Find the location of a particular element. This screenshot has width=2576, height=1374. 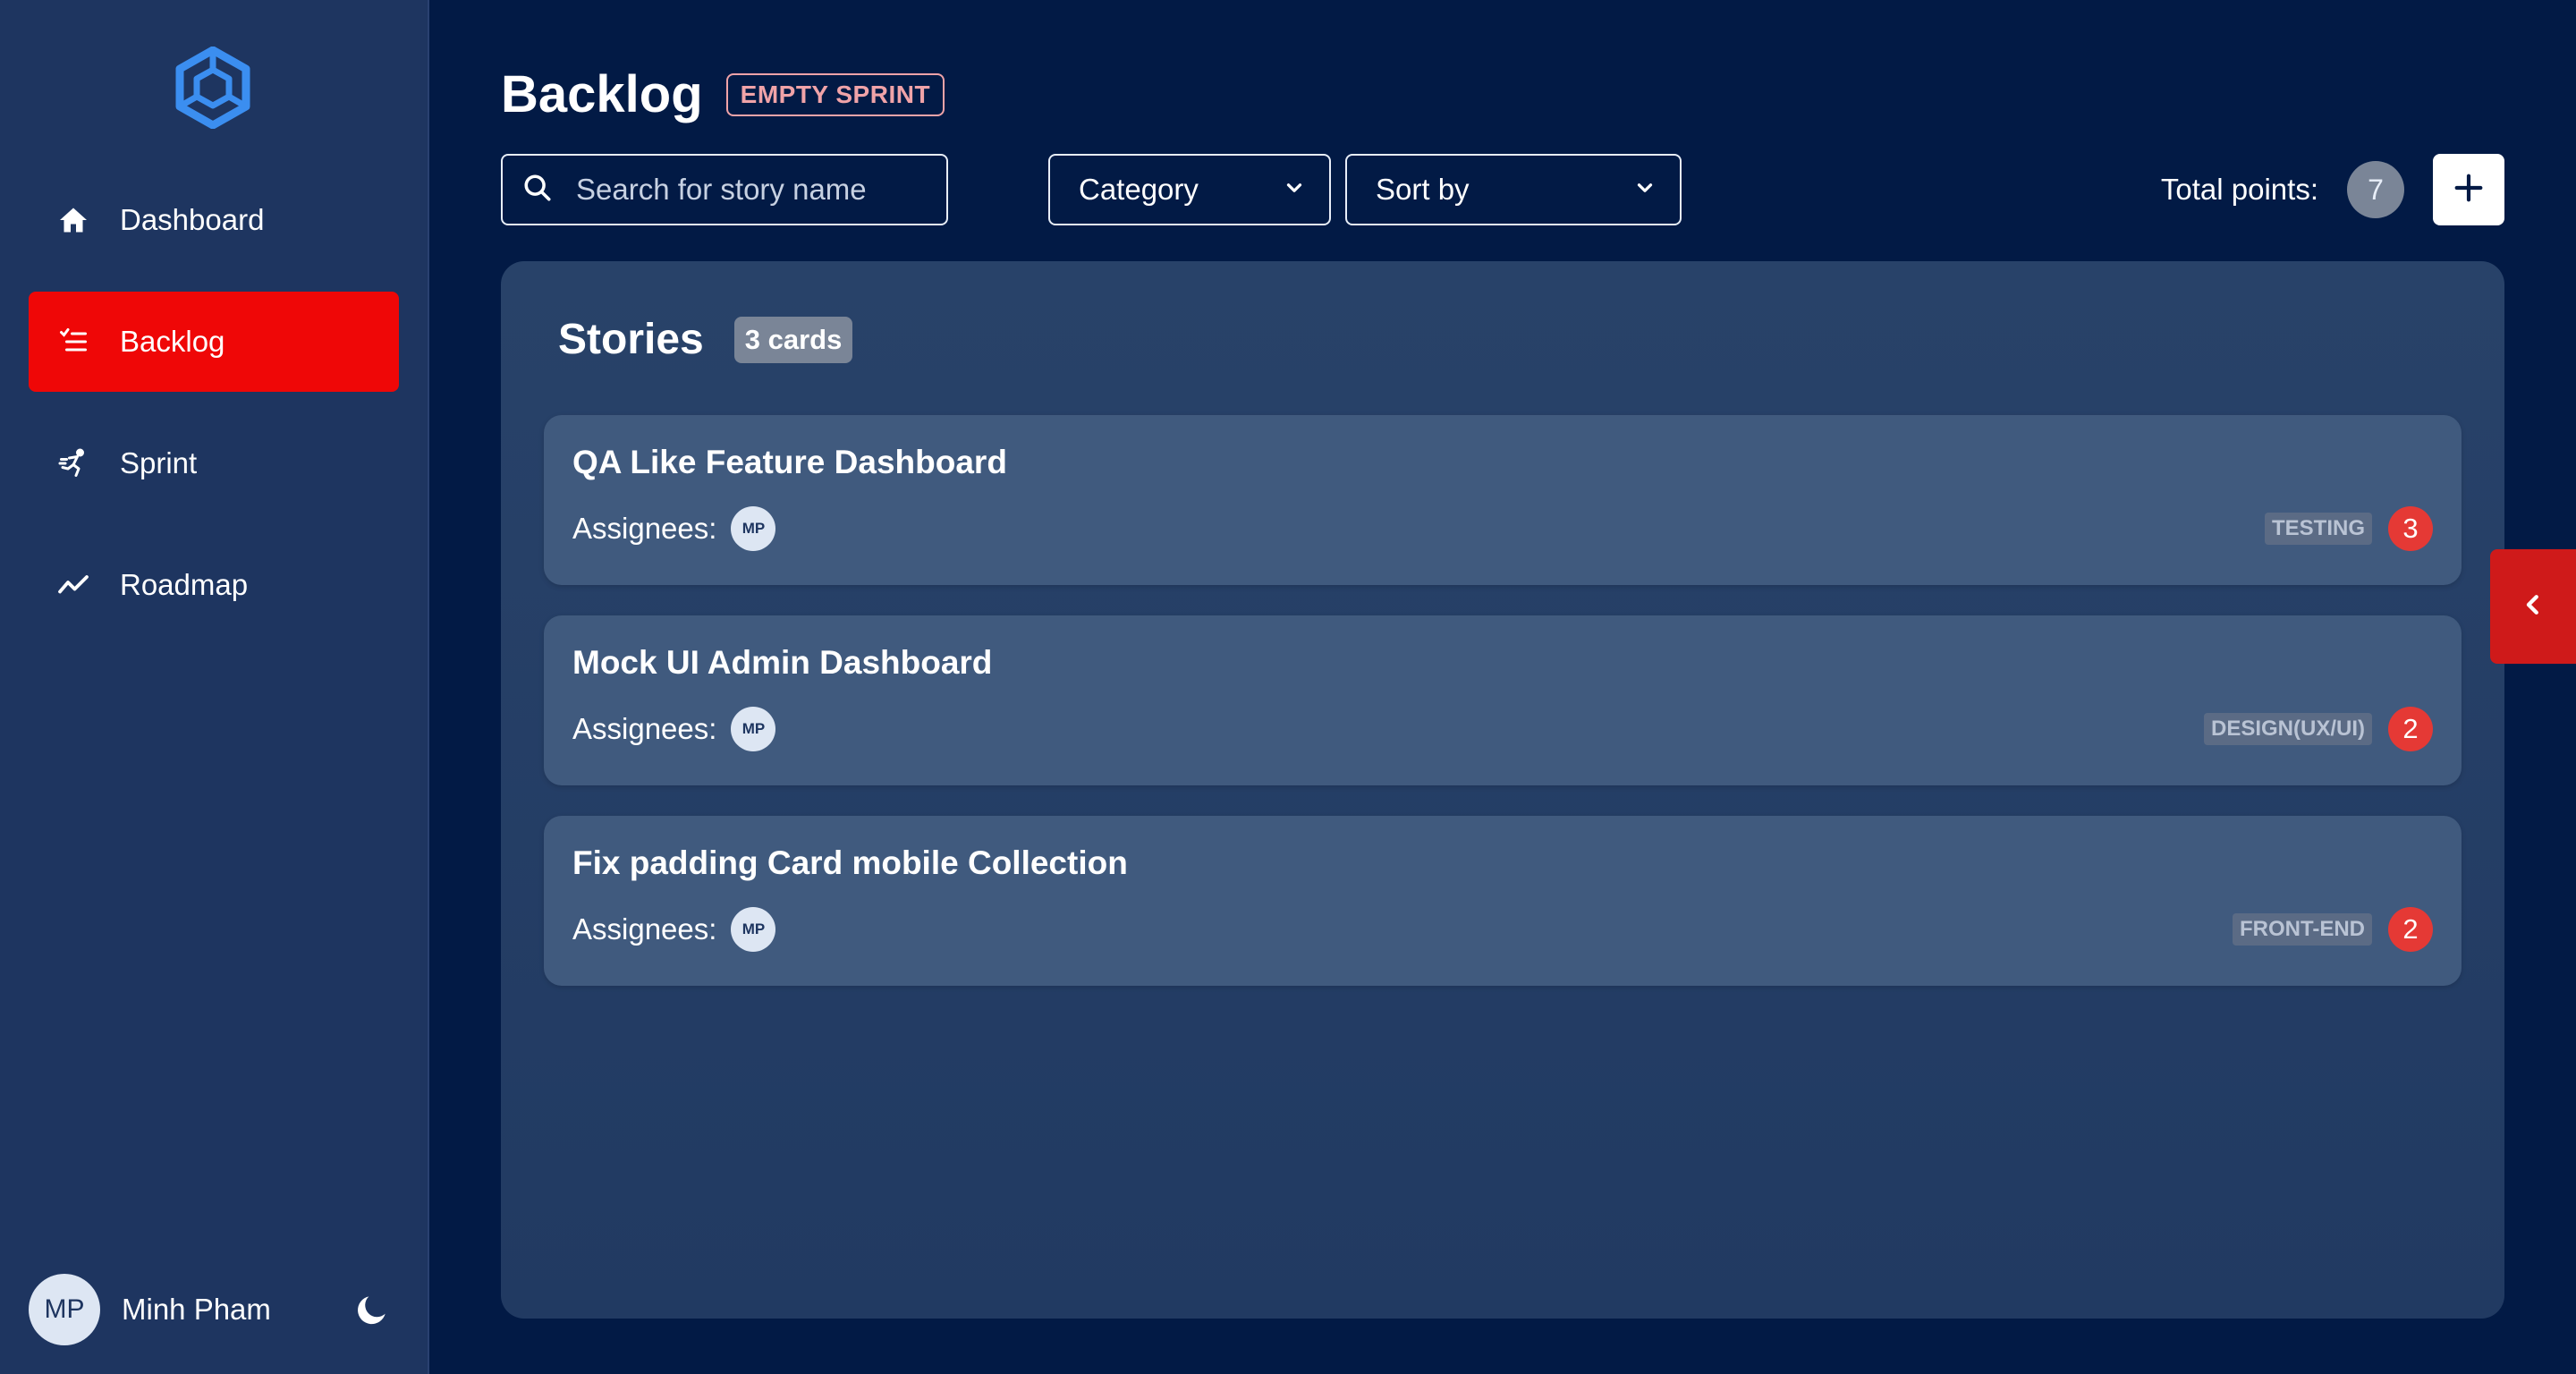

sidebar-item-label: Dashboard is located at coordinates (192, 219).